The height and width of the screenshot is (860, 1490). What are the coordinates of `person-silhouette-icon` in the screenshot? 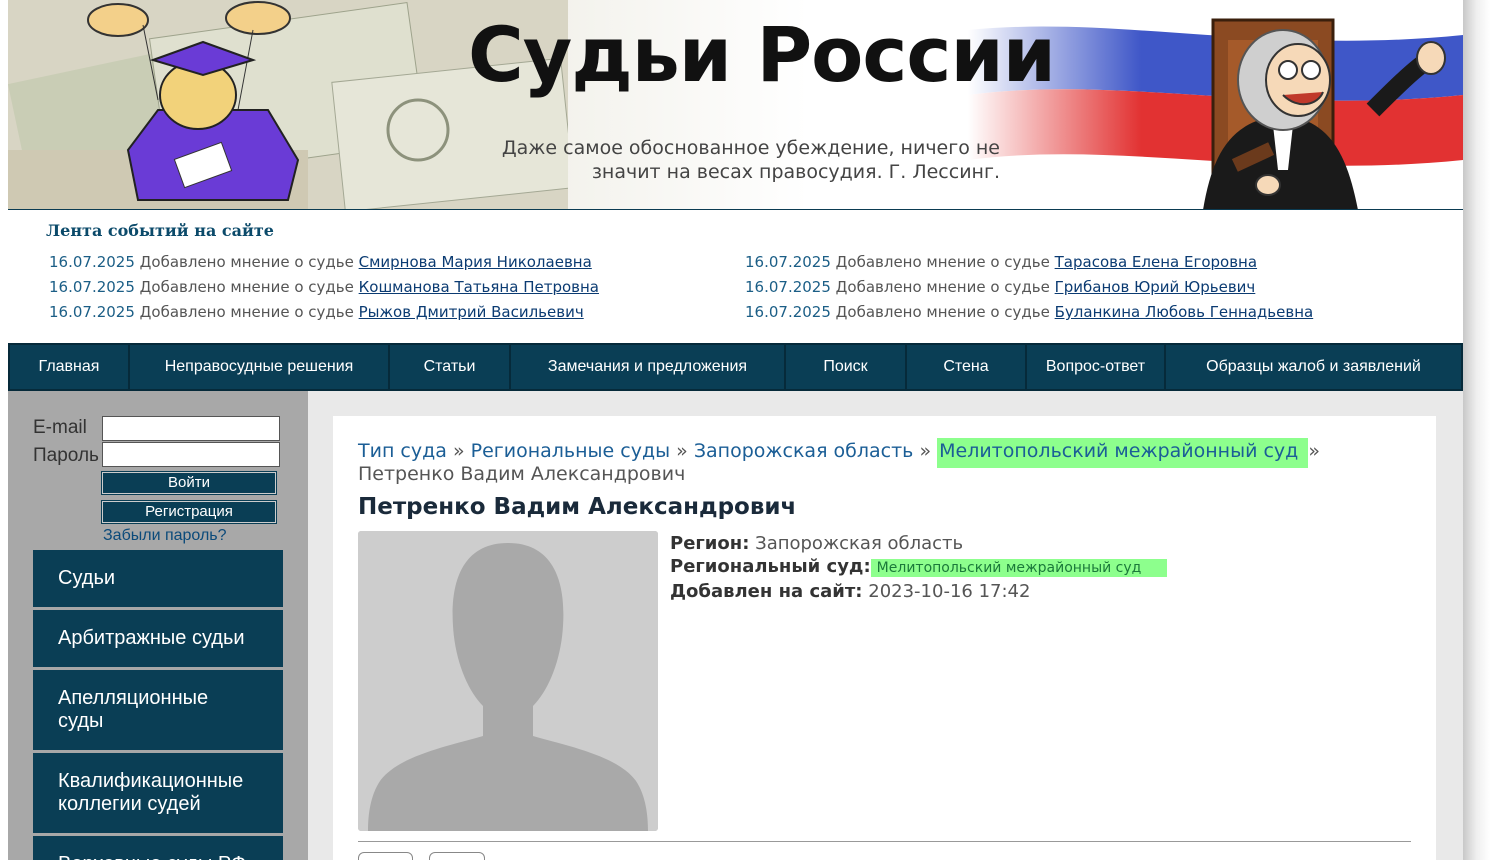 It's located at (508, 681).